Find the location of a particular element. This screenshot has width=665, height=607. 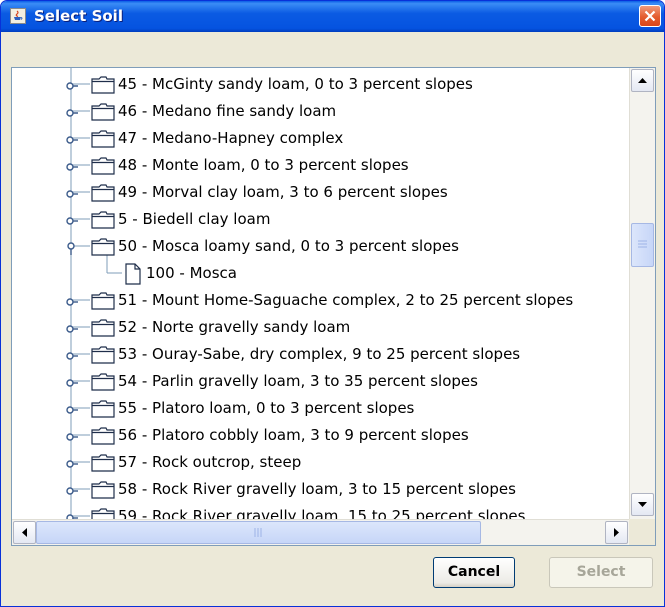

tree-item-label: 5 - Biedell clay loam is located at coordinates (194, 219).